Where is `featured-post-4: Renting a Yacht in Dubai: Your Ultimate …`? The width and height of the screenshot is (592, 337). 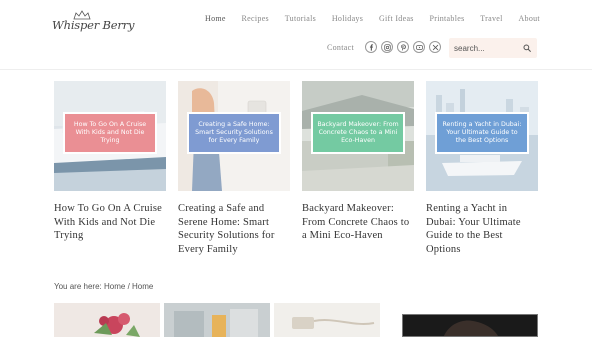 featured-post-4: Renting a Yacht in Dubai: Your Ultimate … is located at coordinates (482, 168).